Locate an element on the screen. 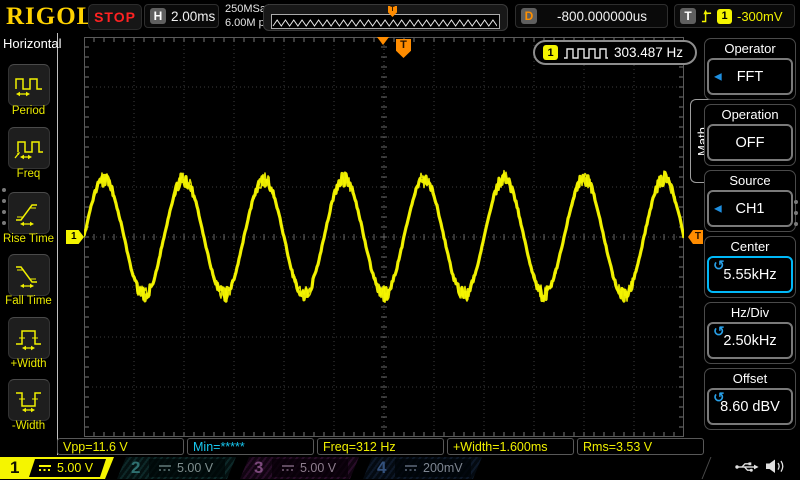 The height and width of the screenshot is (480, 800). horizontal-badge: H is located at coordinates (158, 16).